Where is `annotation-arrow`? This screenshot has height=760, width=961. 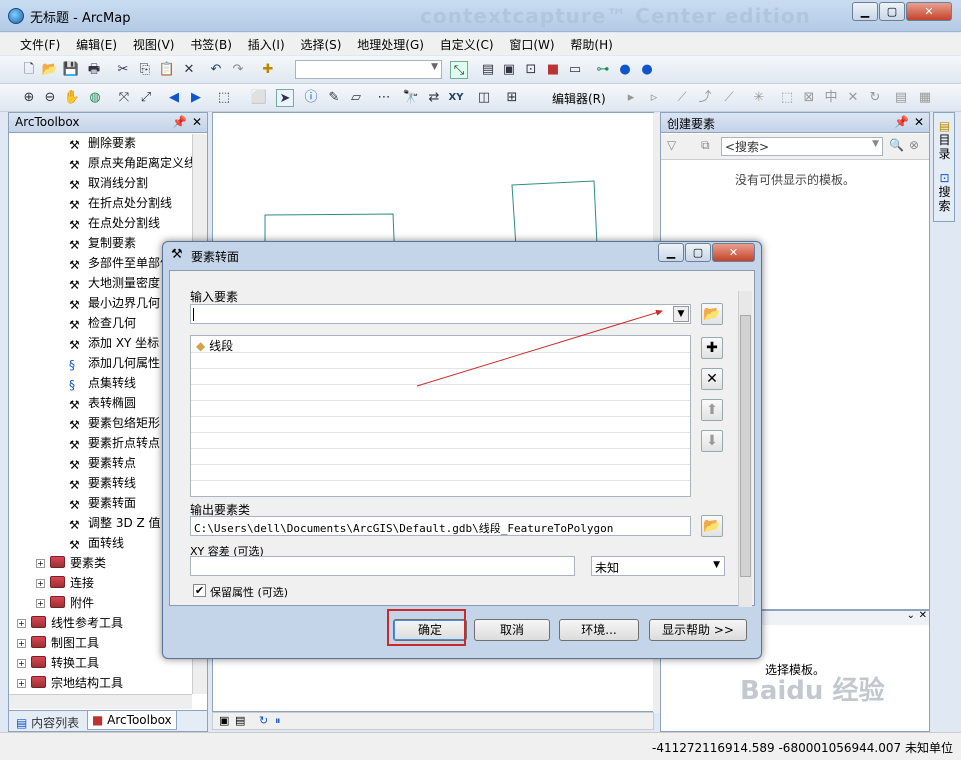 annotation-arrow is located at coordinates (539, 348).